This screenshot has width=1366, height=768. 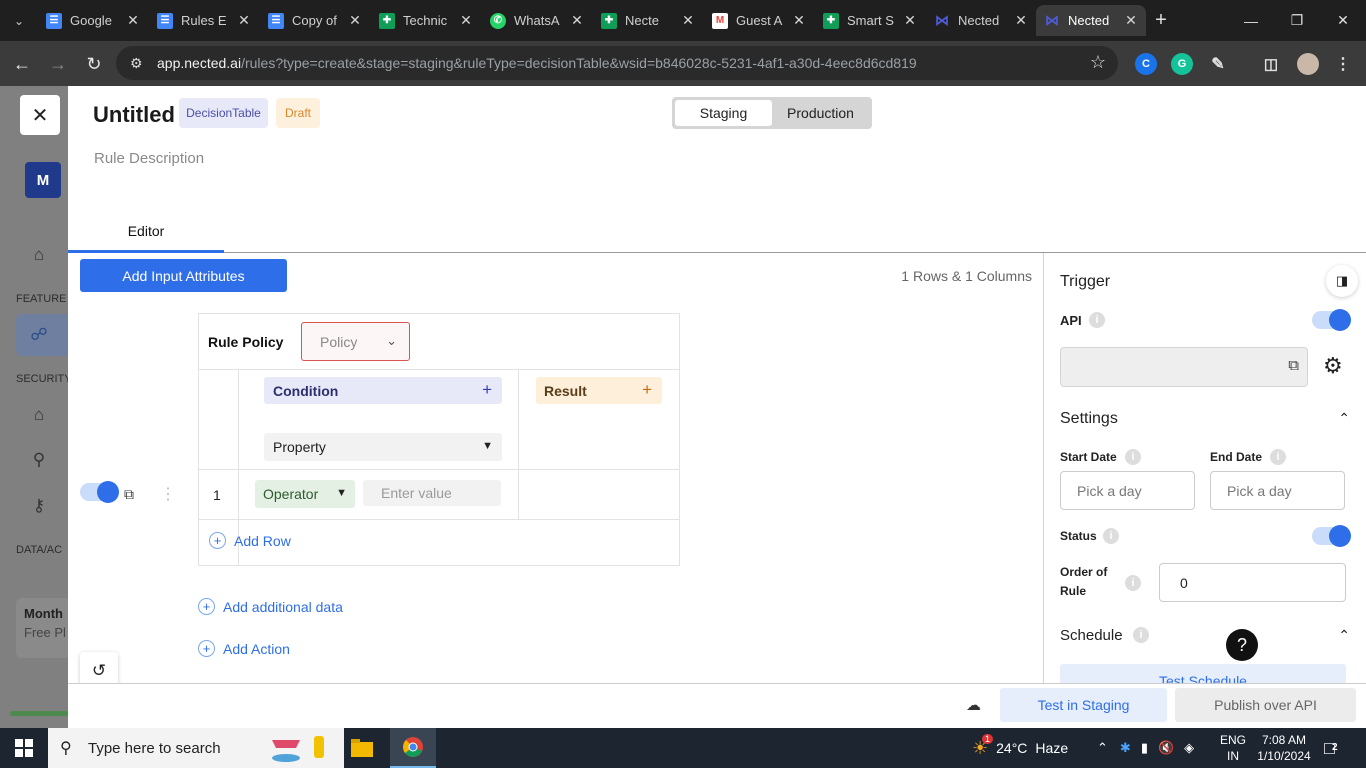 I want to click on copy-icon: ⧉, so click(x=1293, y=365).